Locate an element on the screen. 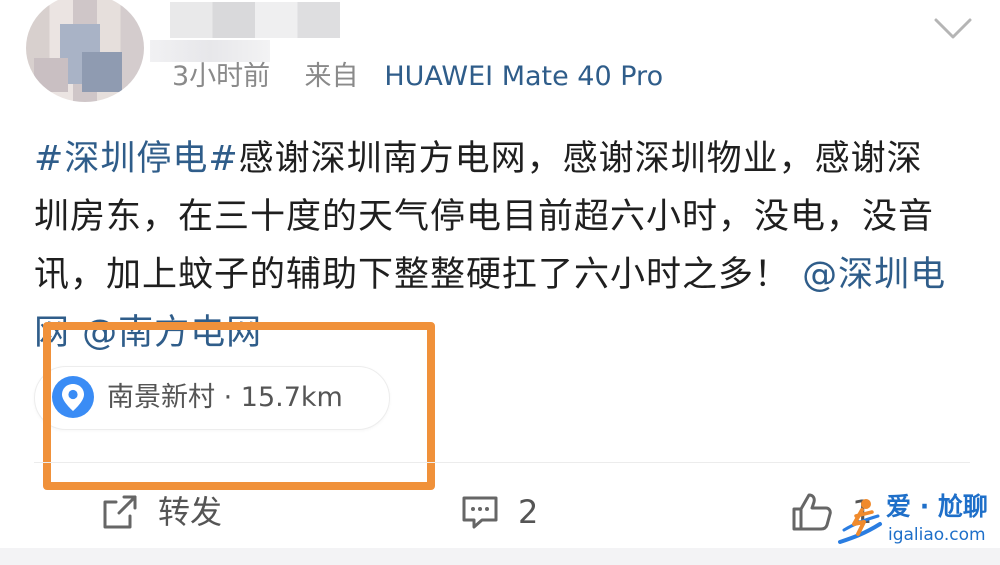 This screenshot has height=565, width=1000. post-meta: 3小时前 来自 HUAWEI Mate 40 Pro is located at coordinates (417, 77).